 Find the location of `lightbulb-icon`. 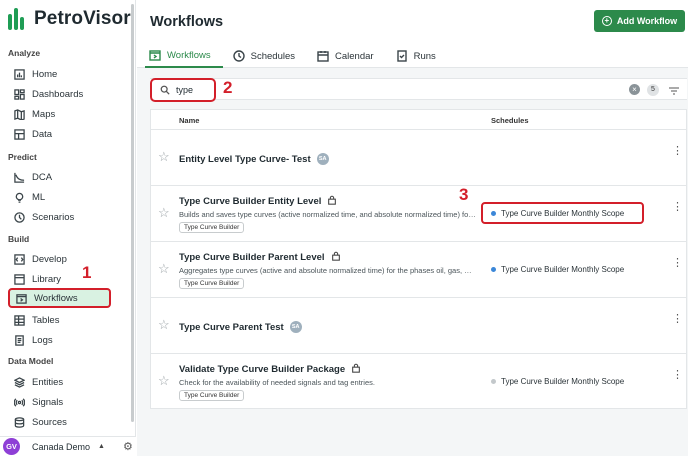

lightbulb-icon is located at coordinates (19, 197).